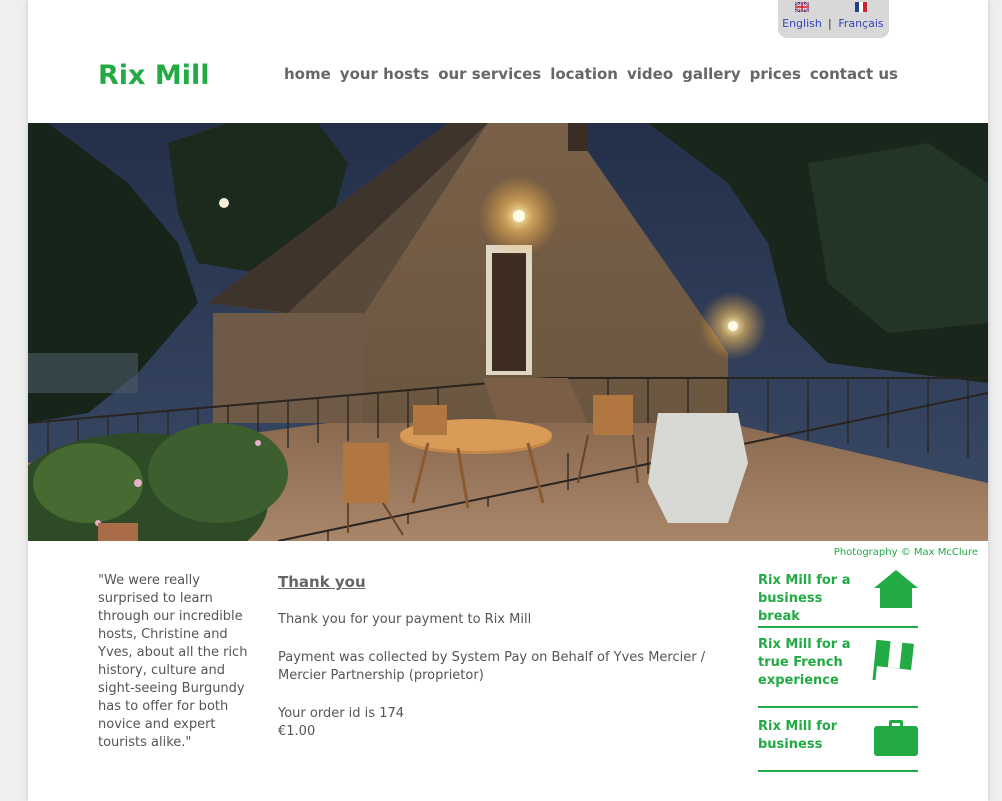 This screenshot has height=801, width=1002. What do you see at coordinates (861, 15) in the screenshot?
I see `language-french: Français` at bounding box center [861, 15].